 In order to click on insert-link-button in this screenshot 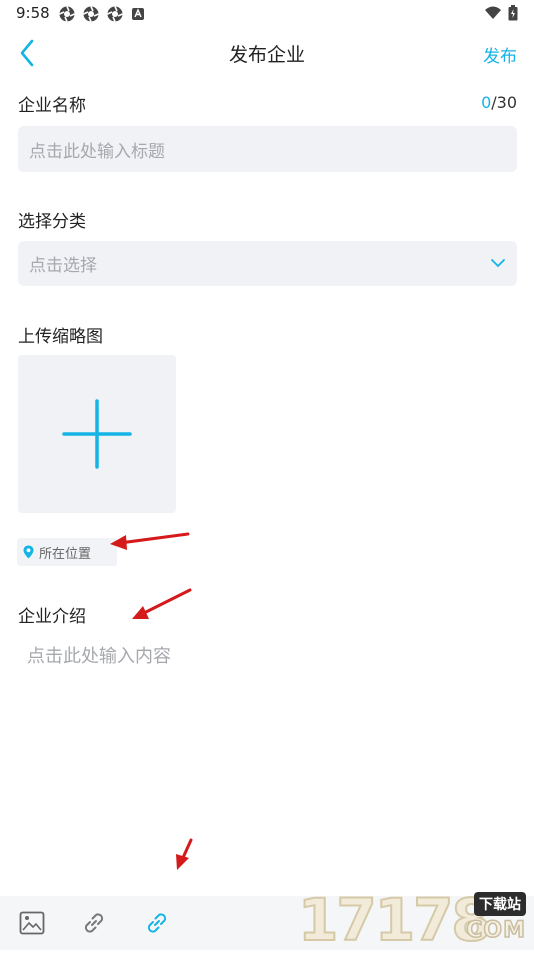, I will do `click(94, 923)`.